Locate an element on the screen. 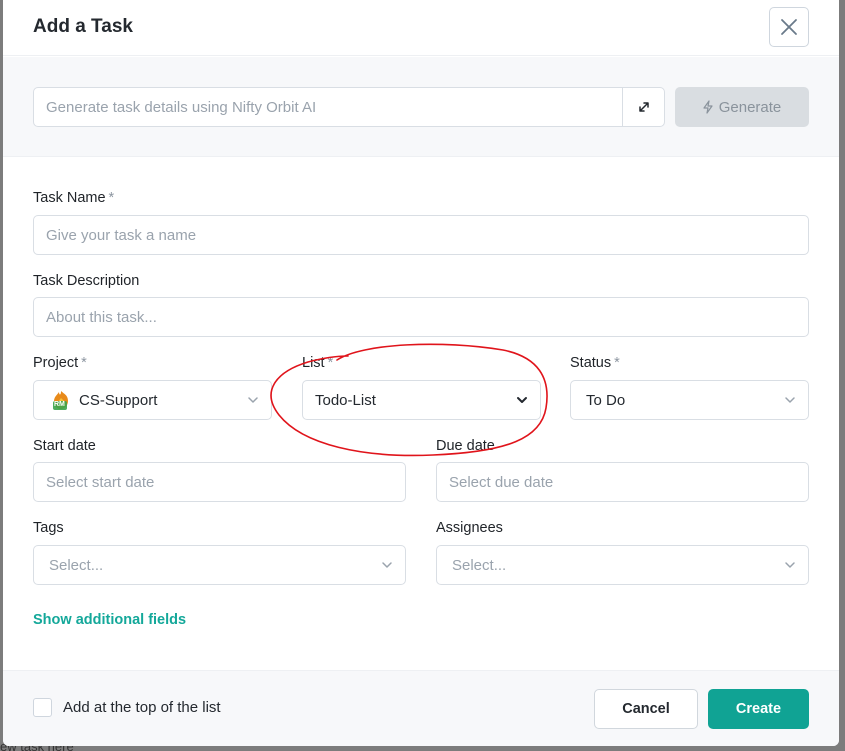 This screenshot has width=845, height=751. status-label-text: Status is located at coordinates (591, 363).